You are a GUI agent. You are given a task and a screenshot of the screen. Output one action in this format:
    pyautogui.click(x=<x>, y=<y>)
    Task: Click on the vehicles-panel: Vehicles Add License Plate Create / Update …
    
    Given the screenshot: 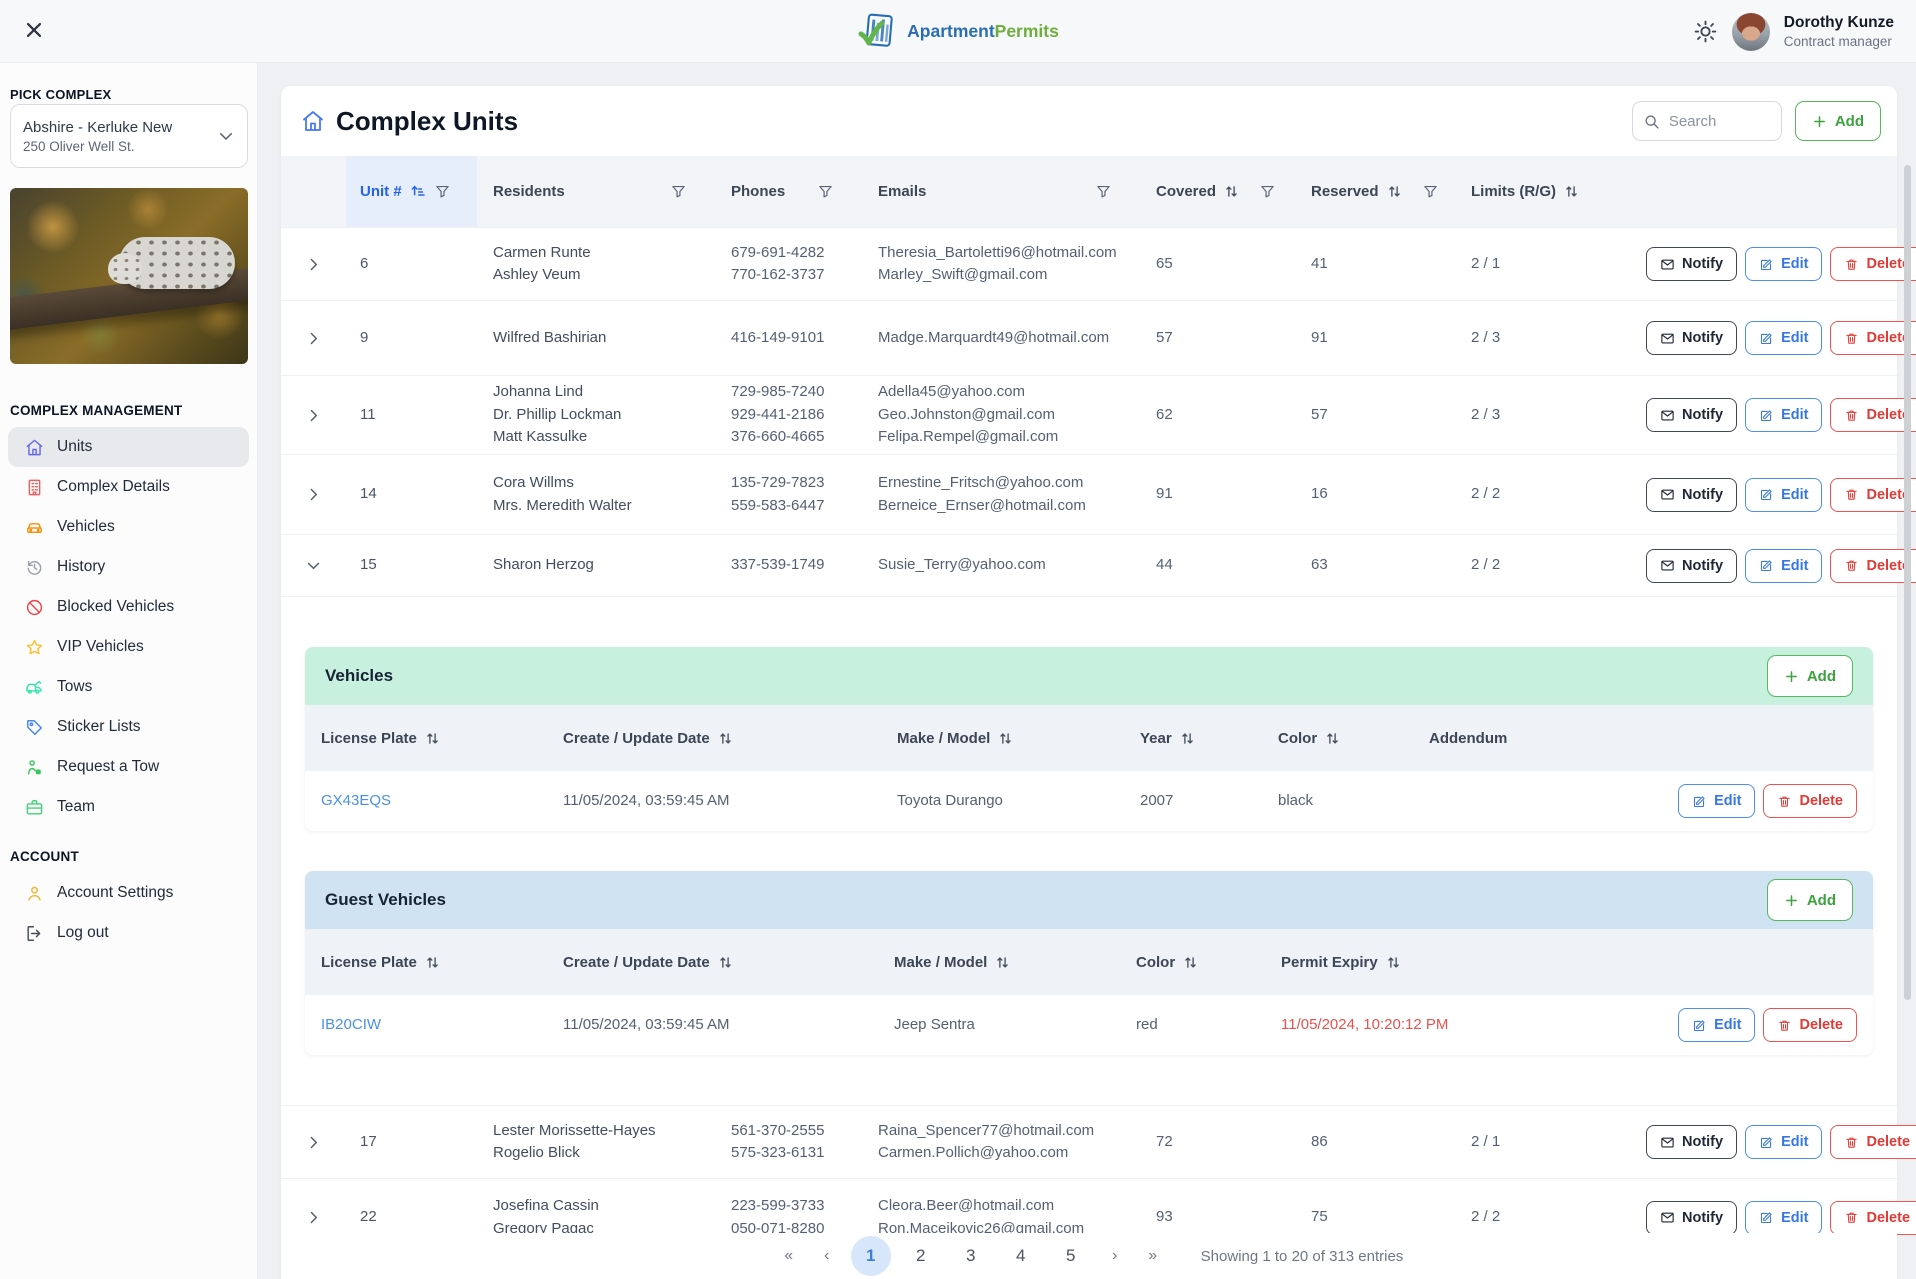 What is the action you would take?
    pyautogui.click(x=1089, y=739)
    